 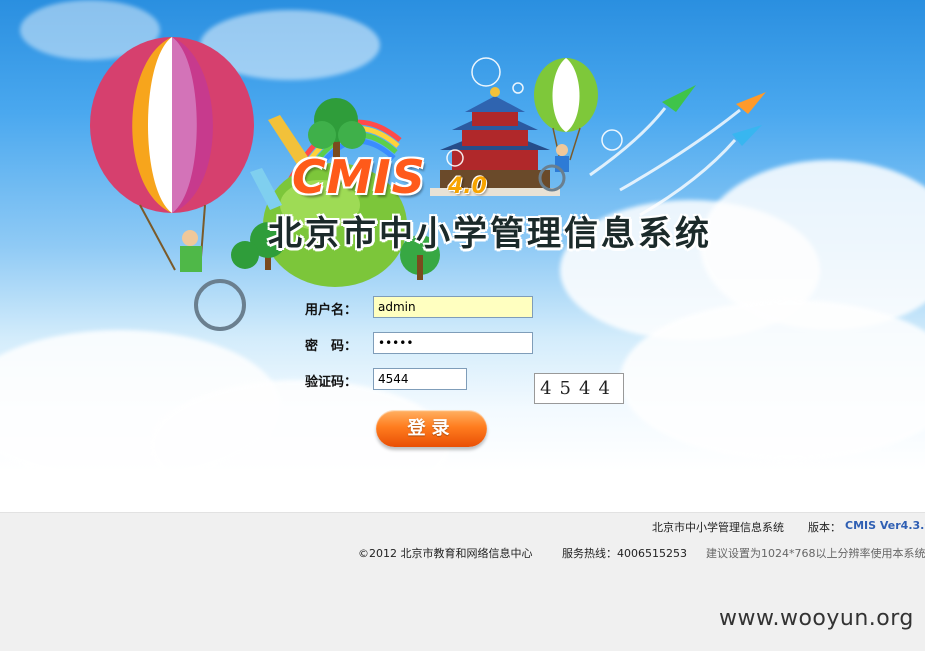 What do you see at coordinates (453, 307) in the screenshot?
I see `username-input` at bounding box center [453, 307].